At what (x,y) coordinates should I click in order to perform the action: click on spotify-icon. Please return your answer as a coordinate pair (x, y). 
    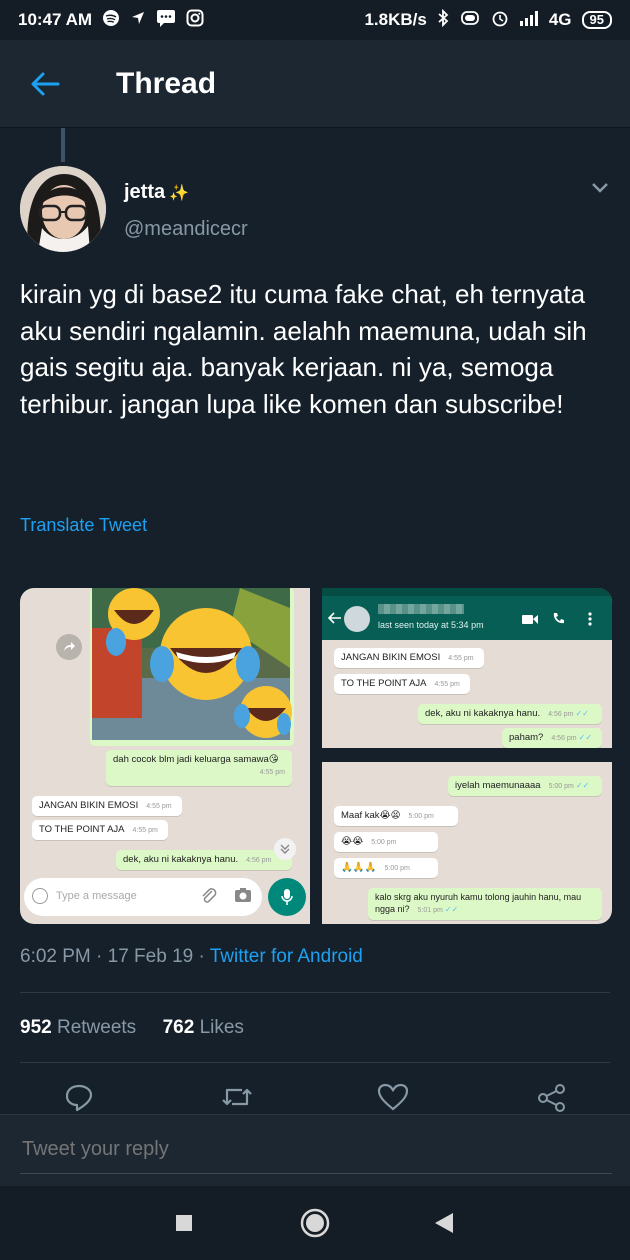
    Looking at the image, I should click on (111, 20).